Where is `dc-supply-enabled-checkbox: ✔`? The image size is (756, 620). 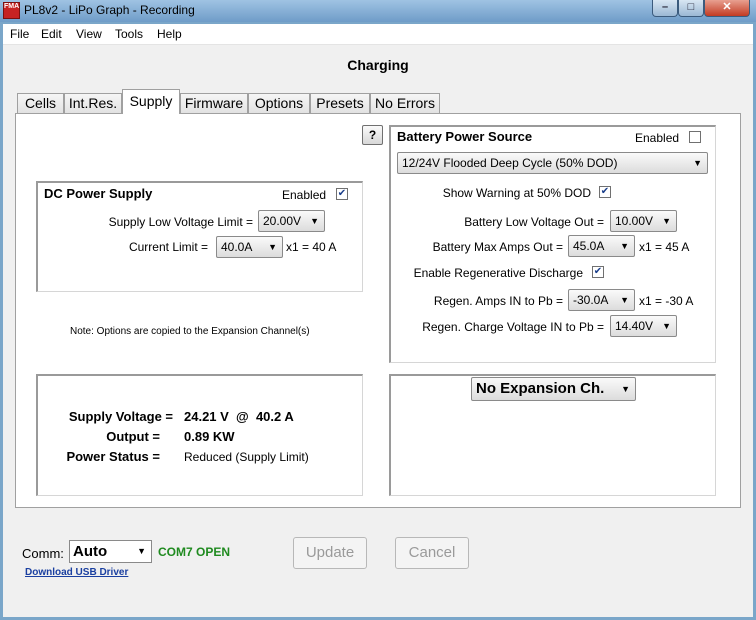 dc-supply-enabled-checkbox: ✔ is located at coordinates (342, 194).